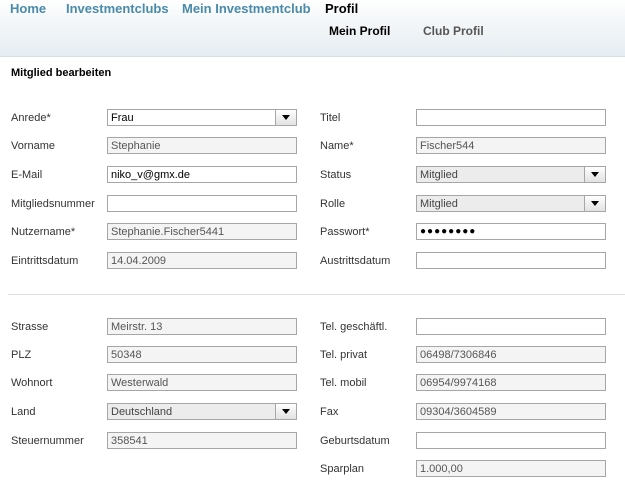 The image size is (625, 492). I want to click on land-value: Deutschland, so click(142, 412).